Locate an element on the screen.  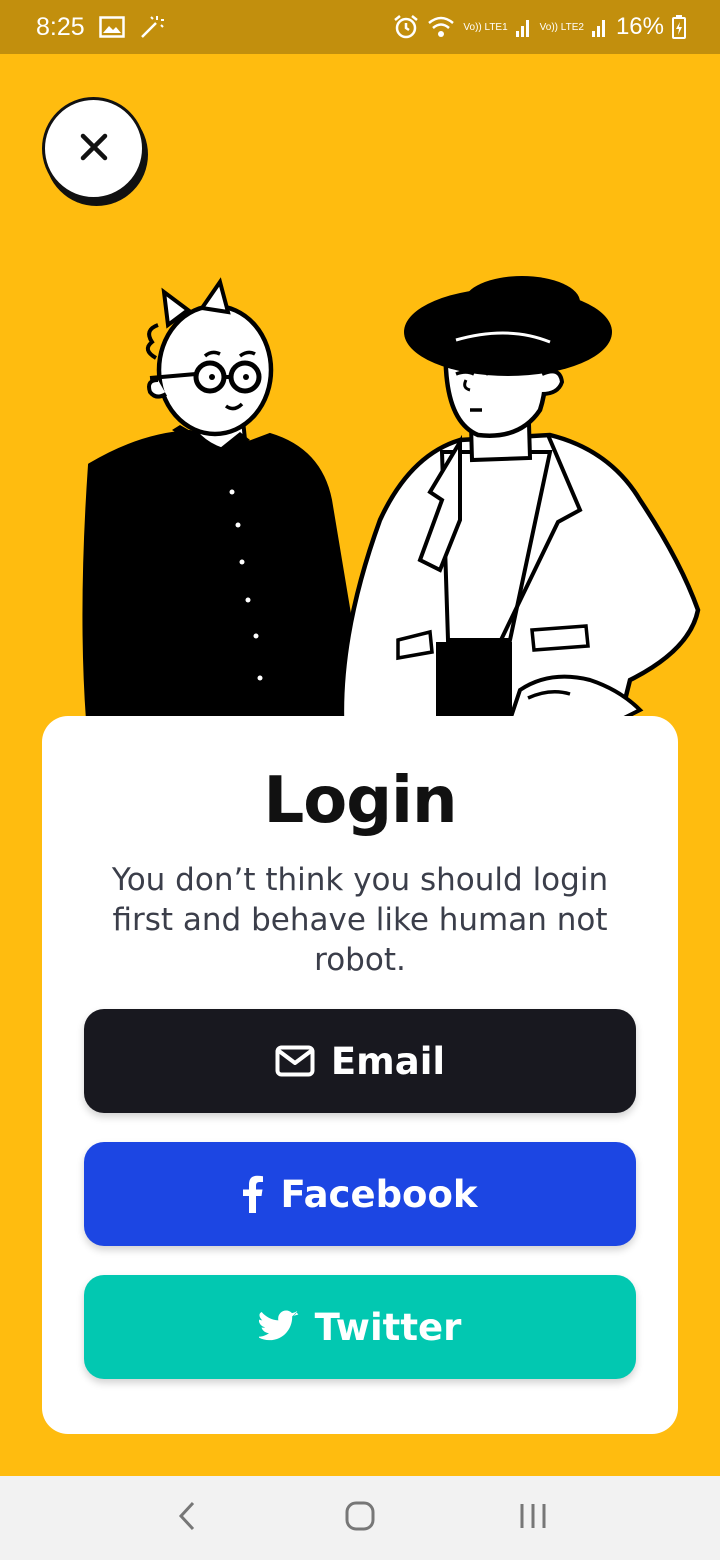
email-login-button: Email is located at coordinates (360, 1061).